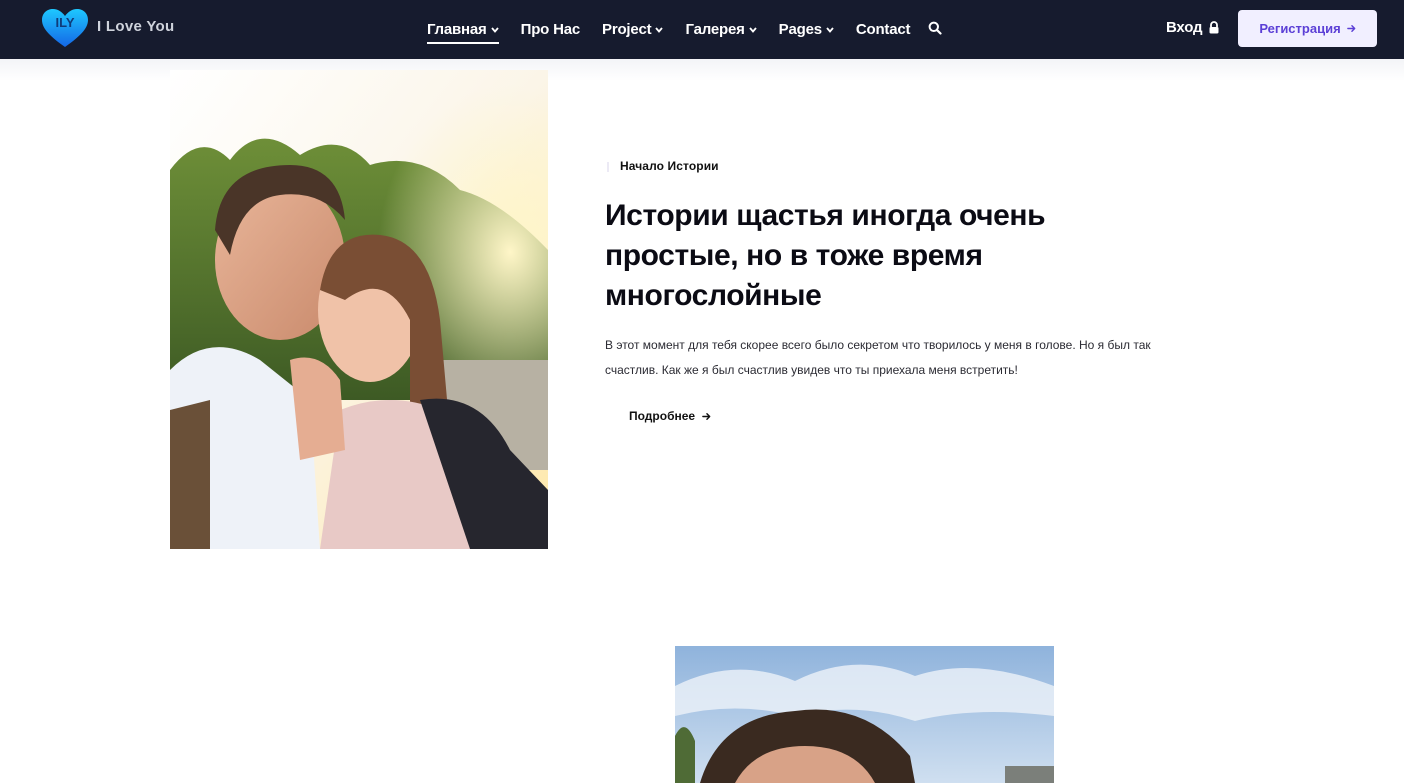 The width and height of the screenshot is (1404, 783). Describe the element at coordinates (864, 714) in the screenshot. I see `second-photo` at that location.